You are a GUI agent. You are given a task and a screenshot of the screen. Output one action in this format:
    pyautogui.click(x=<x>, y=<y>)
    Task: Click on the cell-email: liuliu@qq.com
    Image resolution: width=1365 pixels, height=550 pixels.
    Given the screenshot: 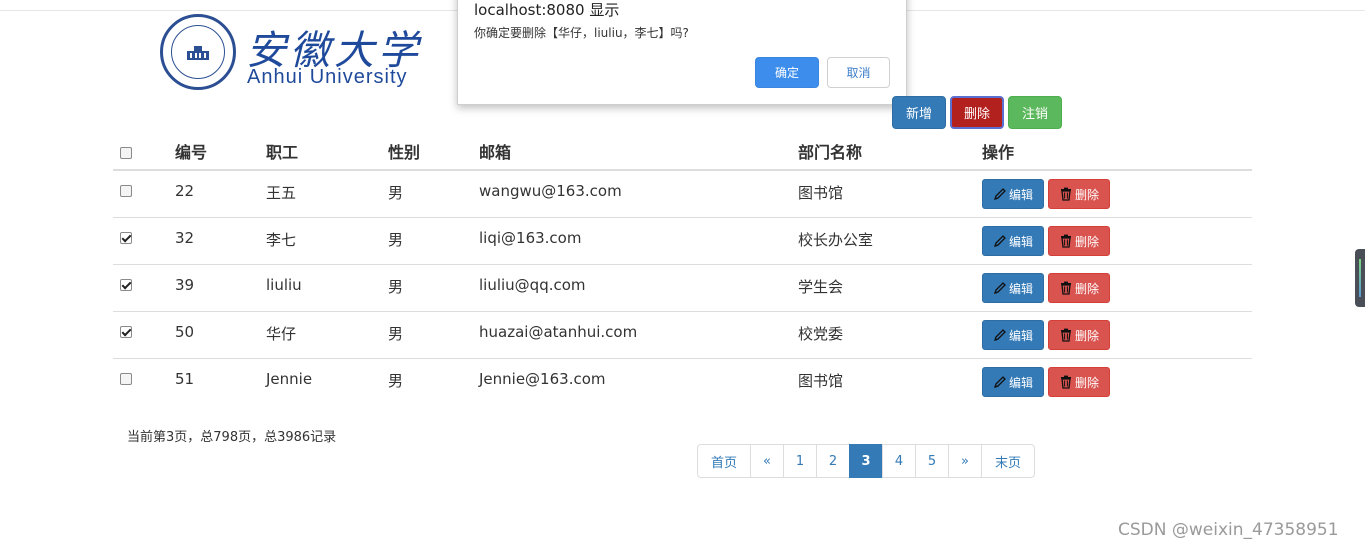 What is the action you would take?
    pyautogui.click(x=532, y=285)
    